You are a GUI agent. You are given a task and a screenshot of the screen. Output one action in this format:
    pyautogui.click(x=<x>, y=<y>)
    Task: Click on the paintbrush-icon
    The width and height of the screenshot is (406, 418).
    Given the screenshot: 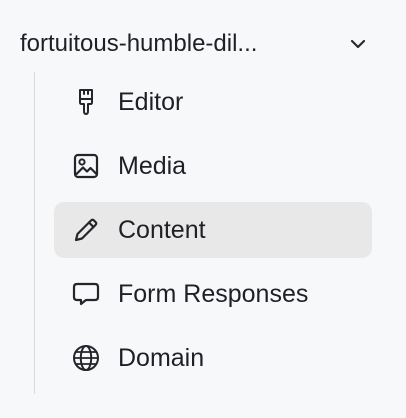 What is the action you would take?
    pyautogui.click(x=86, y=102)
    